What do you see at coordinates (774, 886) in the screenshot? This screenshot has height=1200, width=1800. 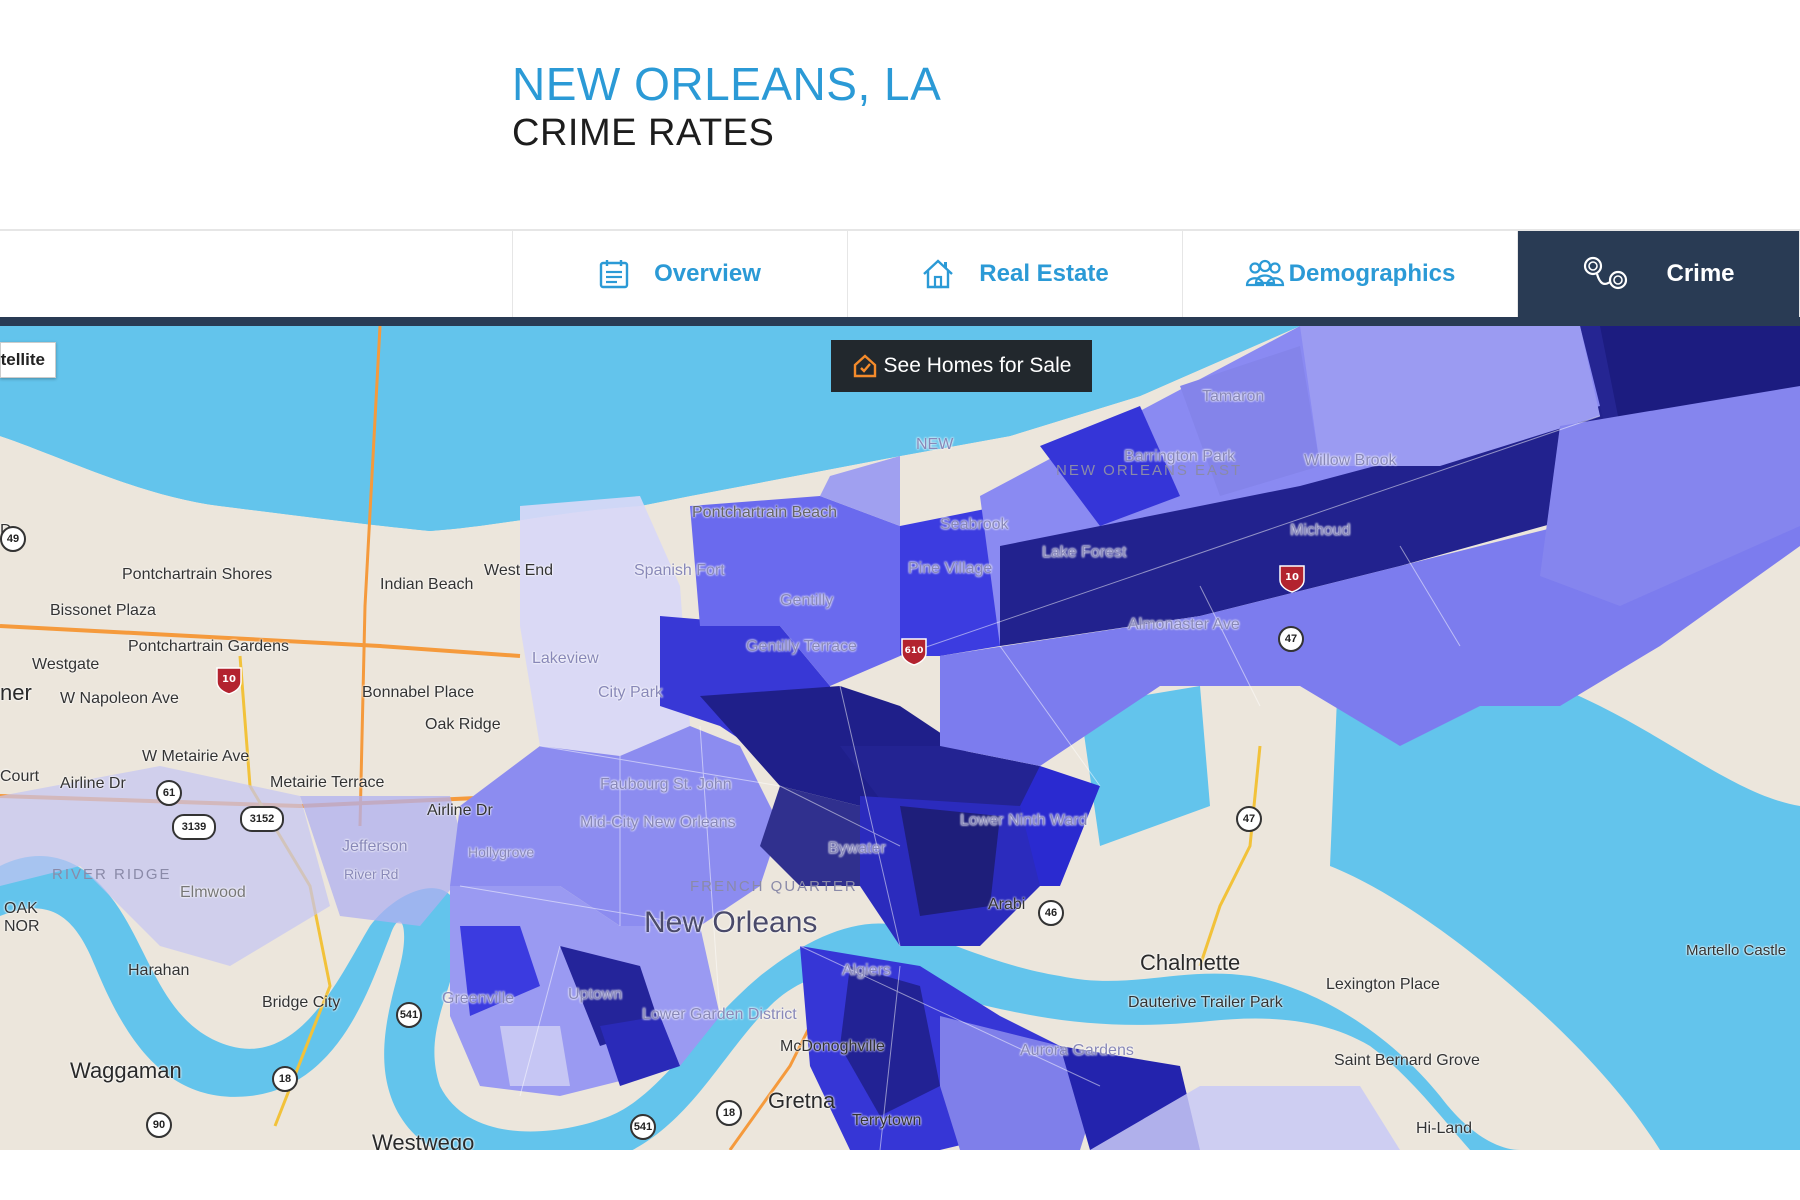 I see `map-label: FRENCH QUARTER` at bounding box center [774, 886].